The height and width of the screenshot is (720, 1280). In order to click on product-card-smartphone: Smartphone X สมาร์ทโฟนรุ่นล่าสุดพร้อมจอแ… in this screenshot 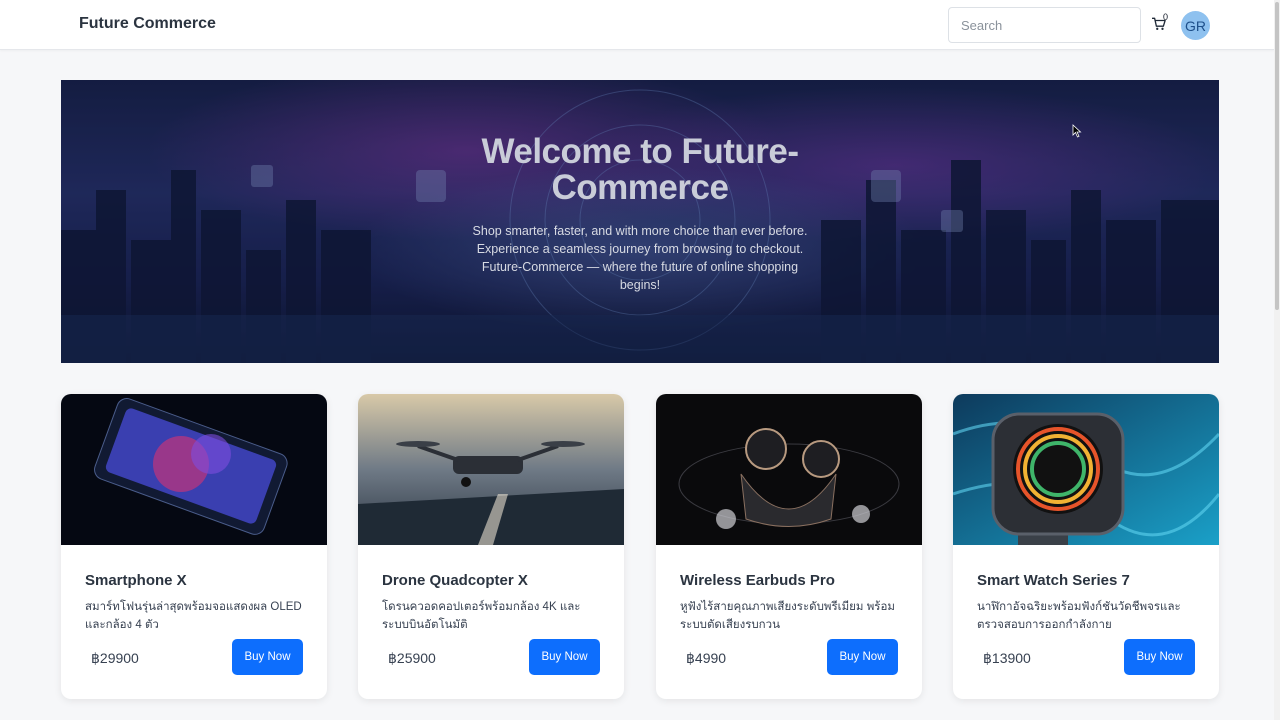, I will do `click(194, 546)`.